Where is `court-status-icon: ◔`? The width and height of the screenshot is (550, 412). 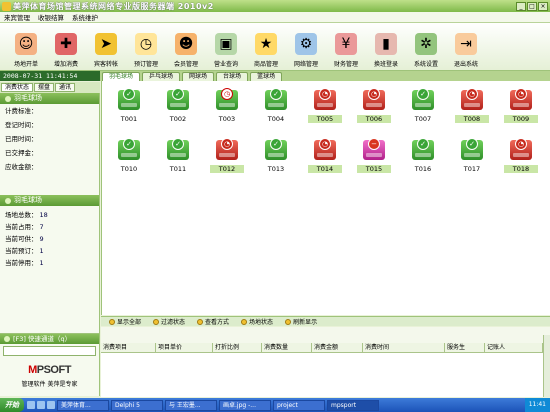 court-status-icon: ◔ is located at coordinates (227, 144).